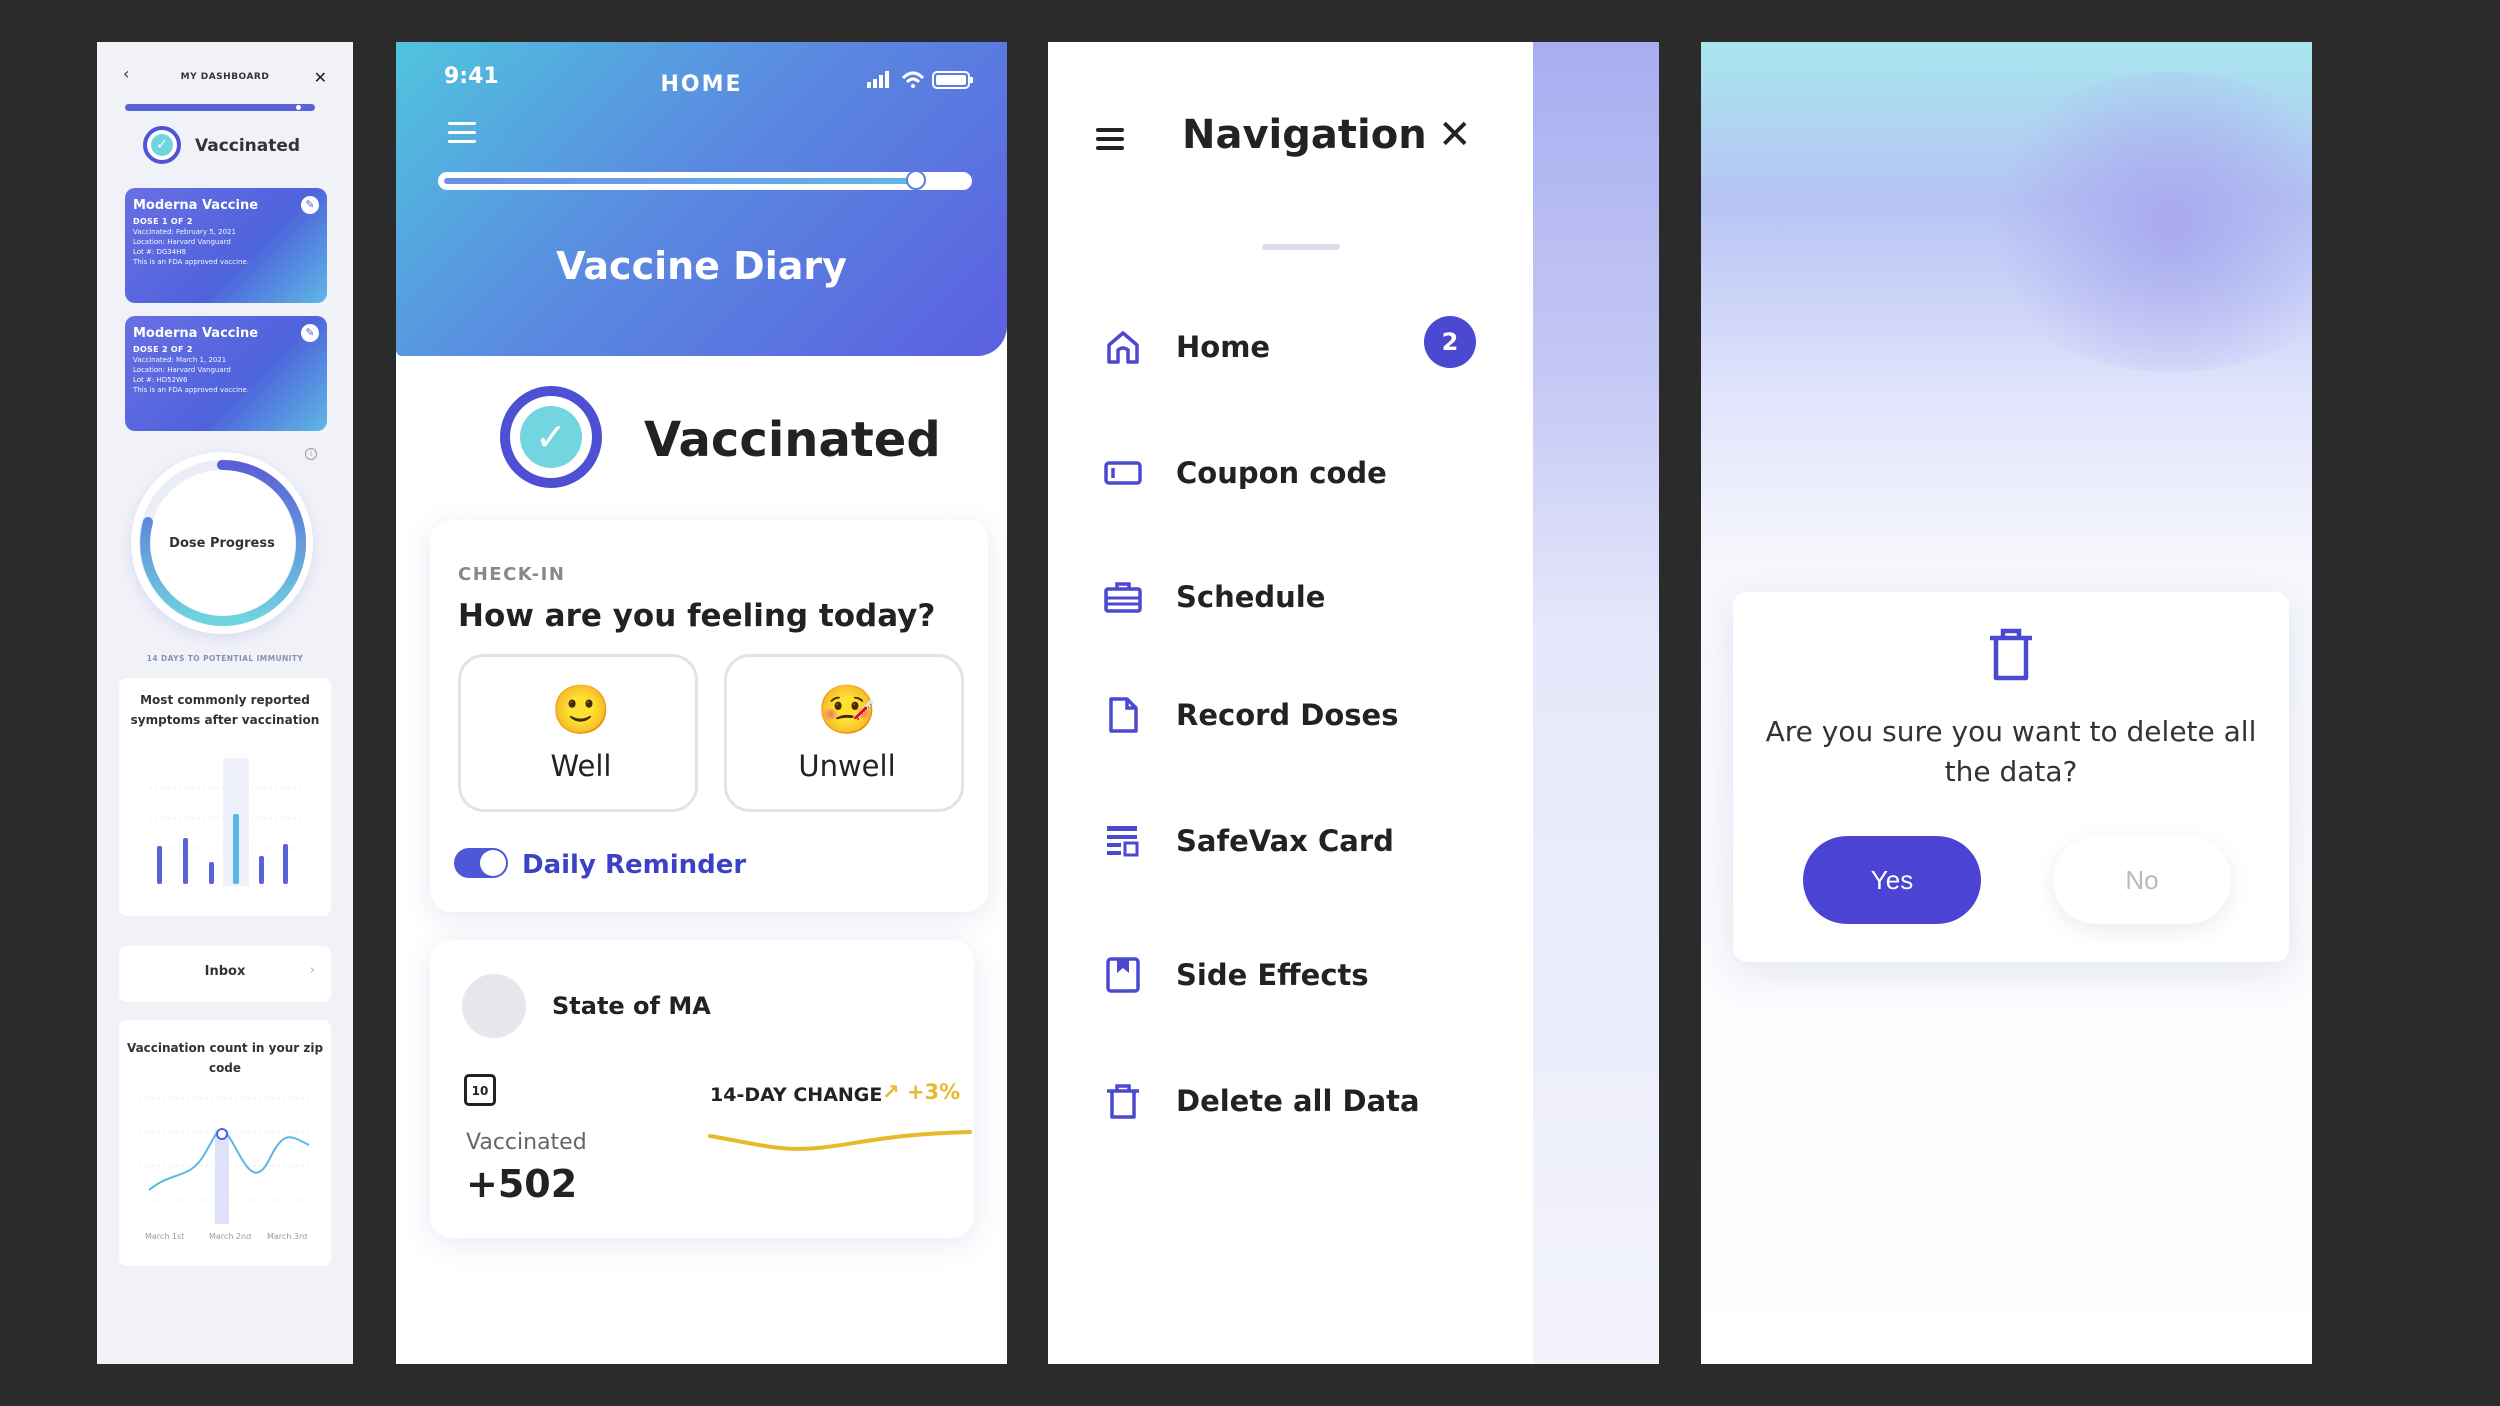  What do you see at coordinates (165, 1236) in the screenshot?
I see `chart-x-label-1: March 1st` at bounding box center [165, 1236].